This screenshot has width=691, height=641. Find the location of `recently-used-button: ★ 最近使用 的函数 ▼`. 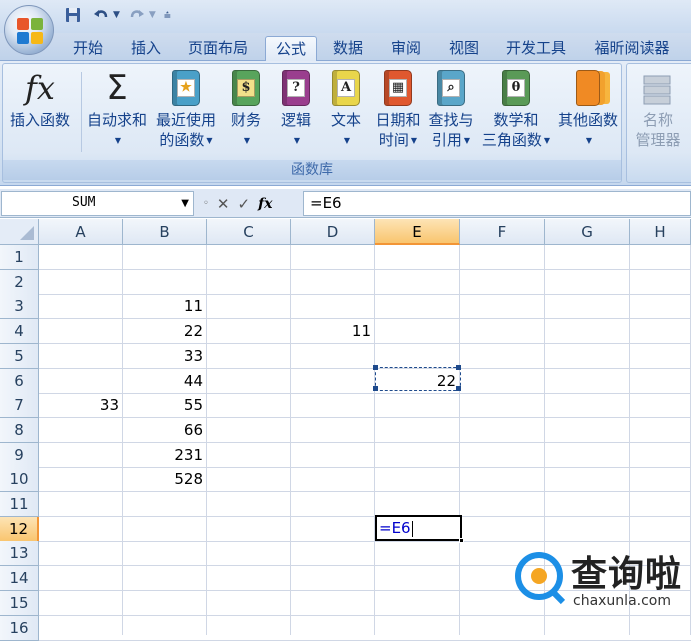

recently-used-button: ★ 最近使用 的函数 ▼ is located at coordinates (186, 109).